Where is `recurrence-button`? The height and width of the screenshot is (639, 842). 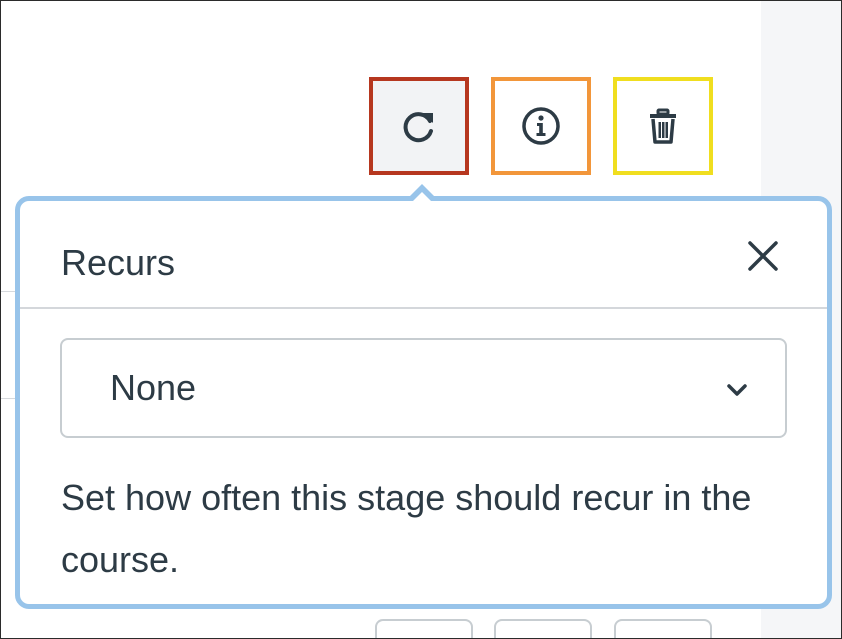
recurrence-button is located at coordinates (419, 126).